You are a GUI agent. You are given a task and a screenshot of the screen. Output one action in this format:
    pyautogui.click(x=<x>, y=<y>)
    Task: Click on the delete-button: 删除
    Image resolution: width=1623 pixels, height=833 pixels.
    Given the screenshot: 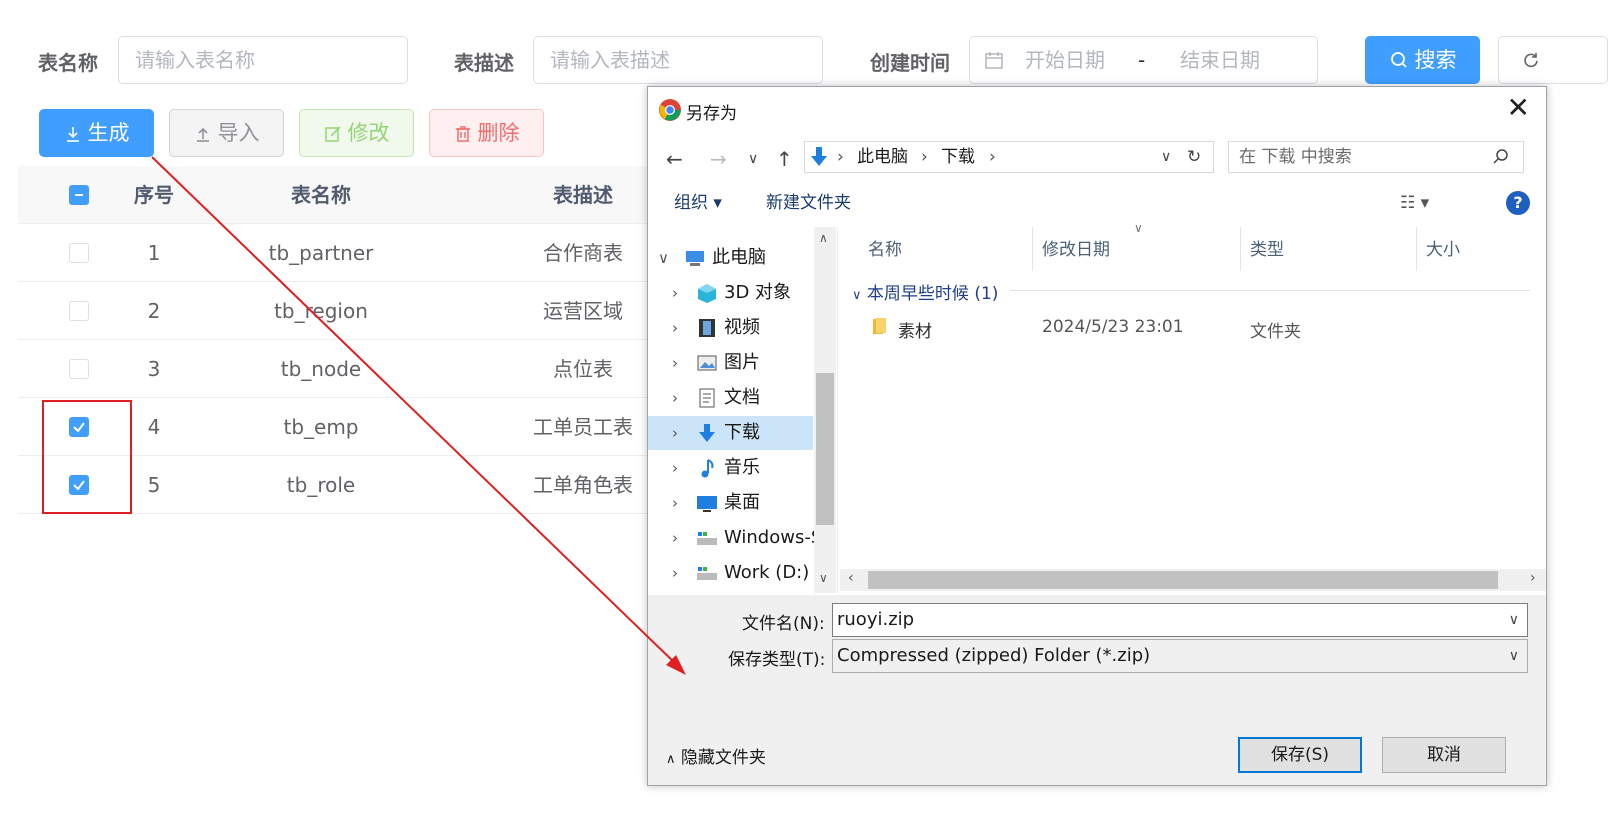 What is the action you would take?
    pyautogui.click(x=486, y=133)
    